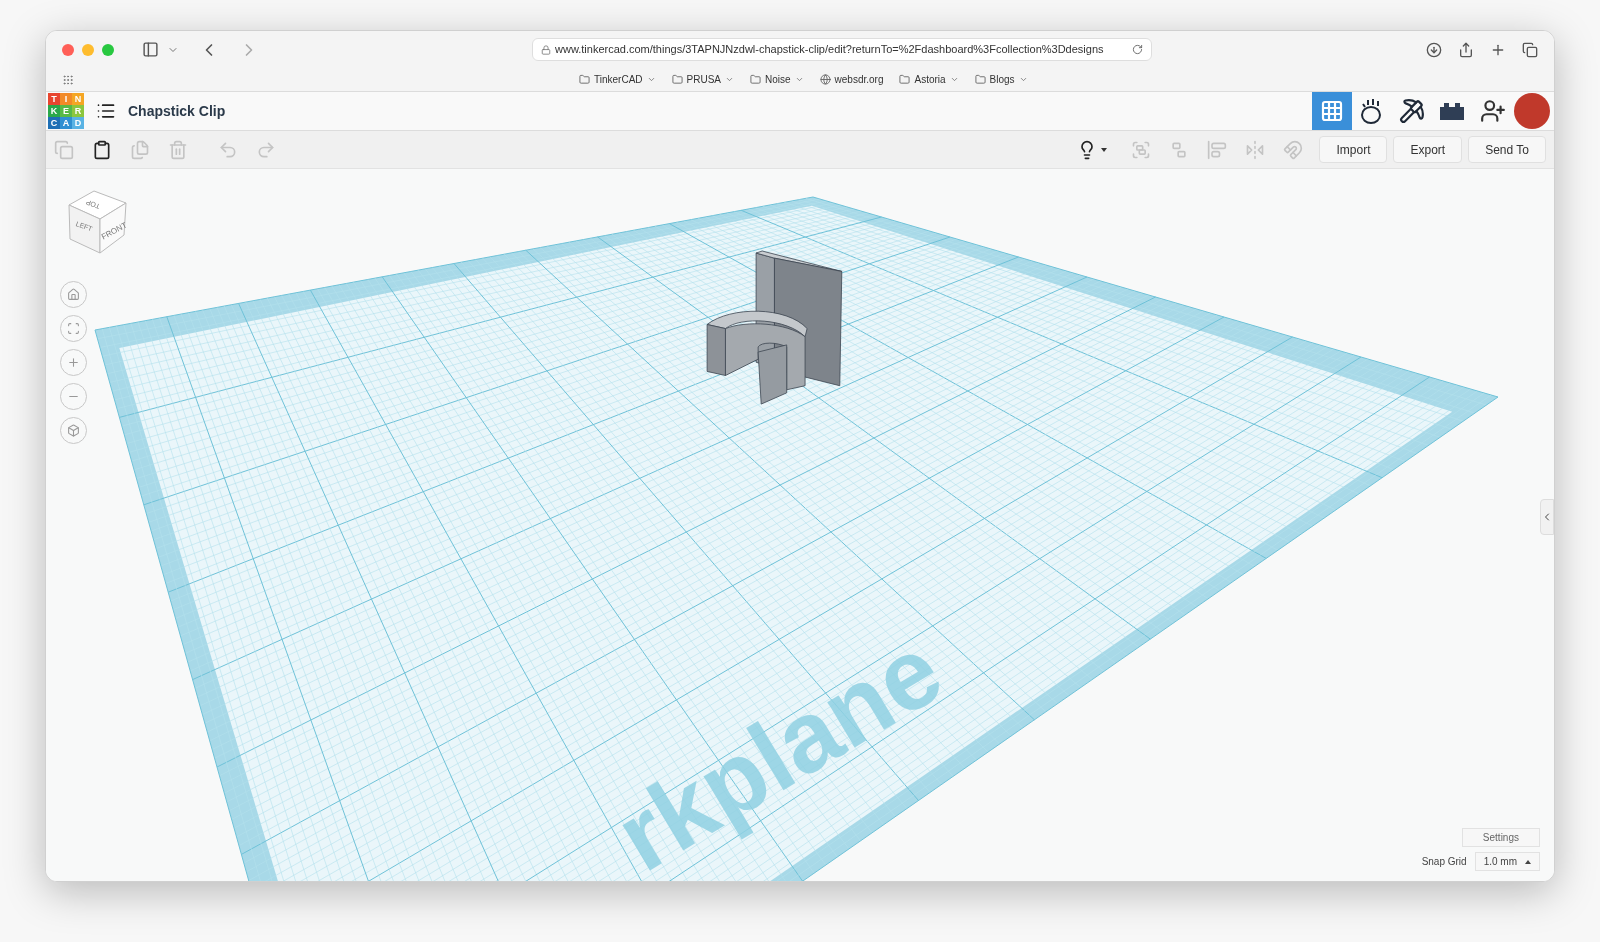  I want to click on bookmark-item: Noise, so click(777, 80).